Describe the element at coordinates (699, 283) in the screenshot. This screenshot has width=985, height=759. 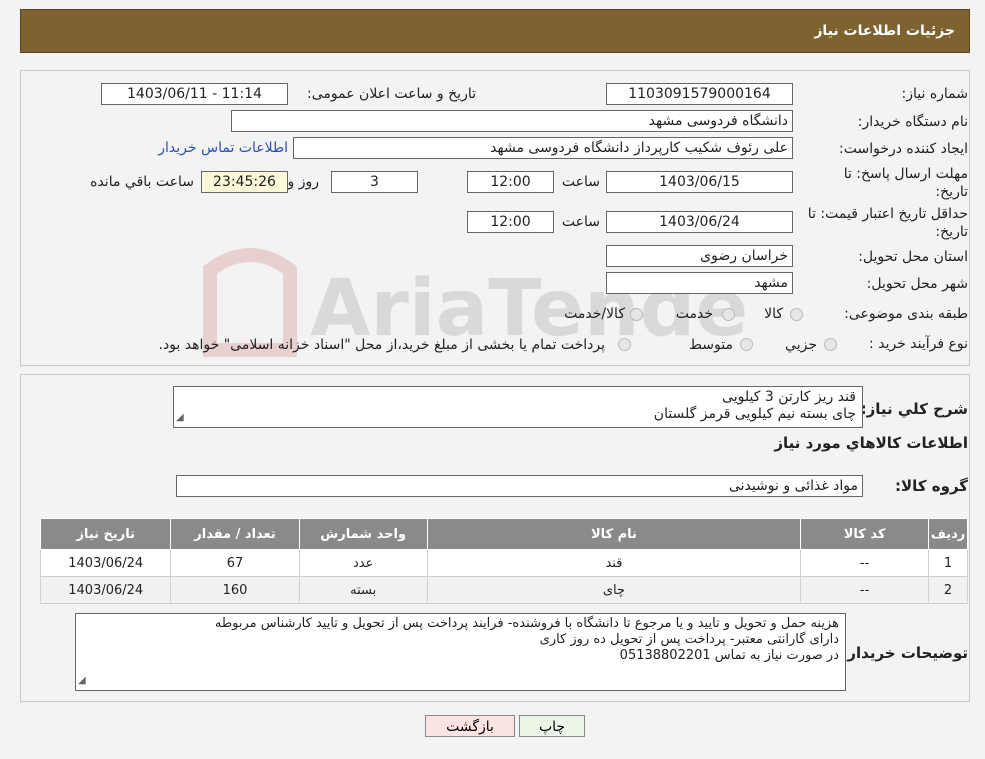
I see `city-field: مشهد` at that location.